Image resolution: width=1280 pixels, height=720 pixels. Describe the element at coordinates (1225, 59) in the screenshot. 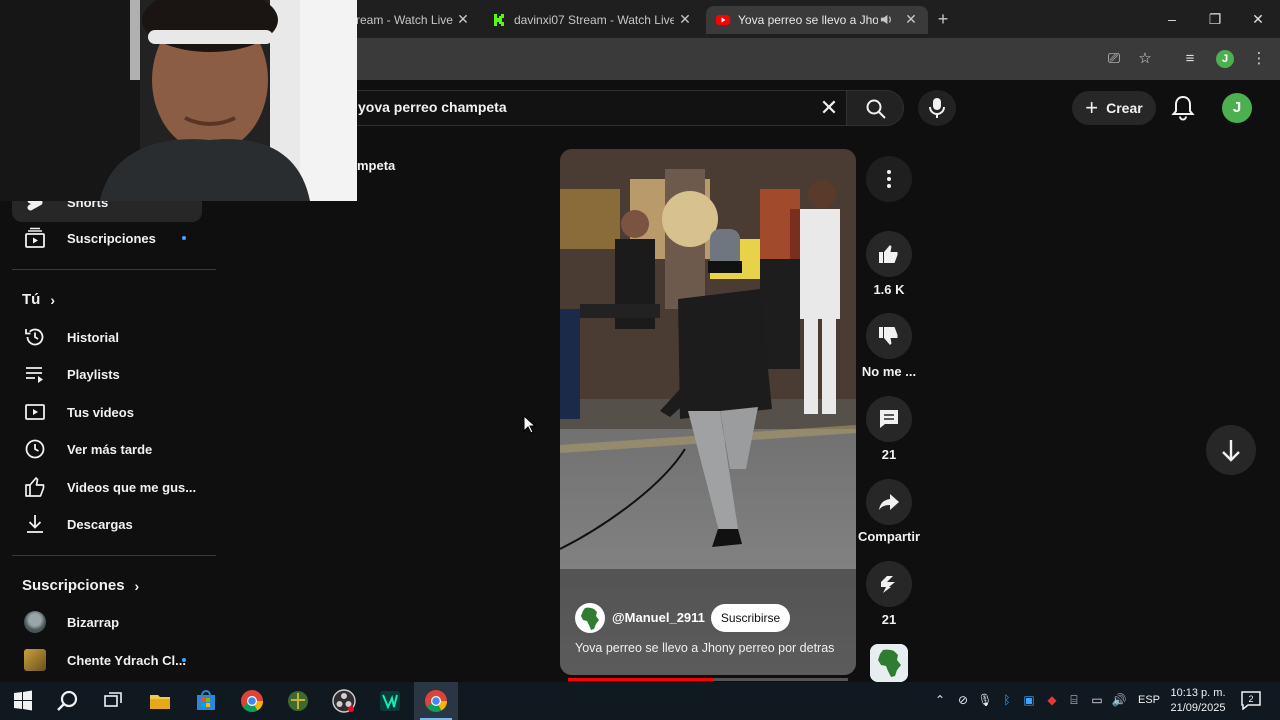

I see `browser-profile-avatar: J` at that location.